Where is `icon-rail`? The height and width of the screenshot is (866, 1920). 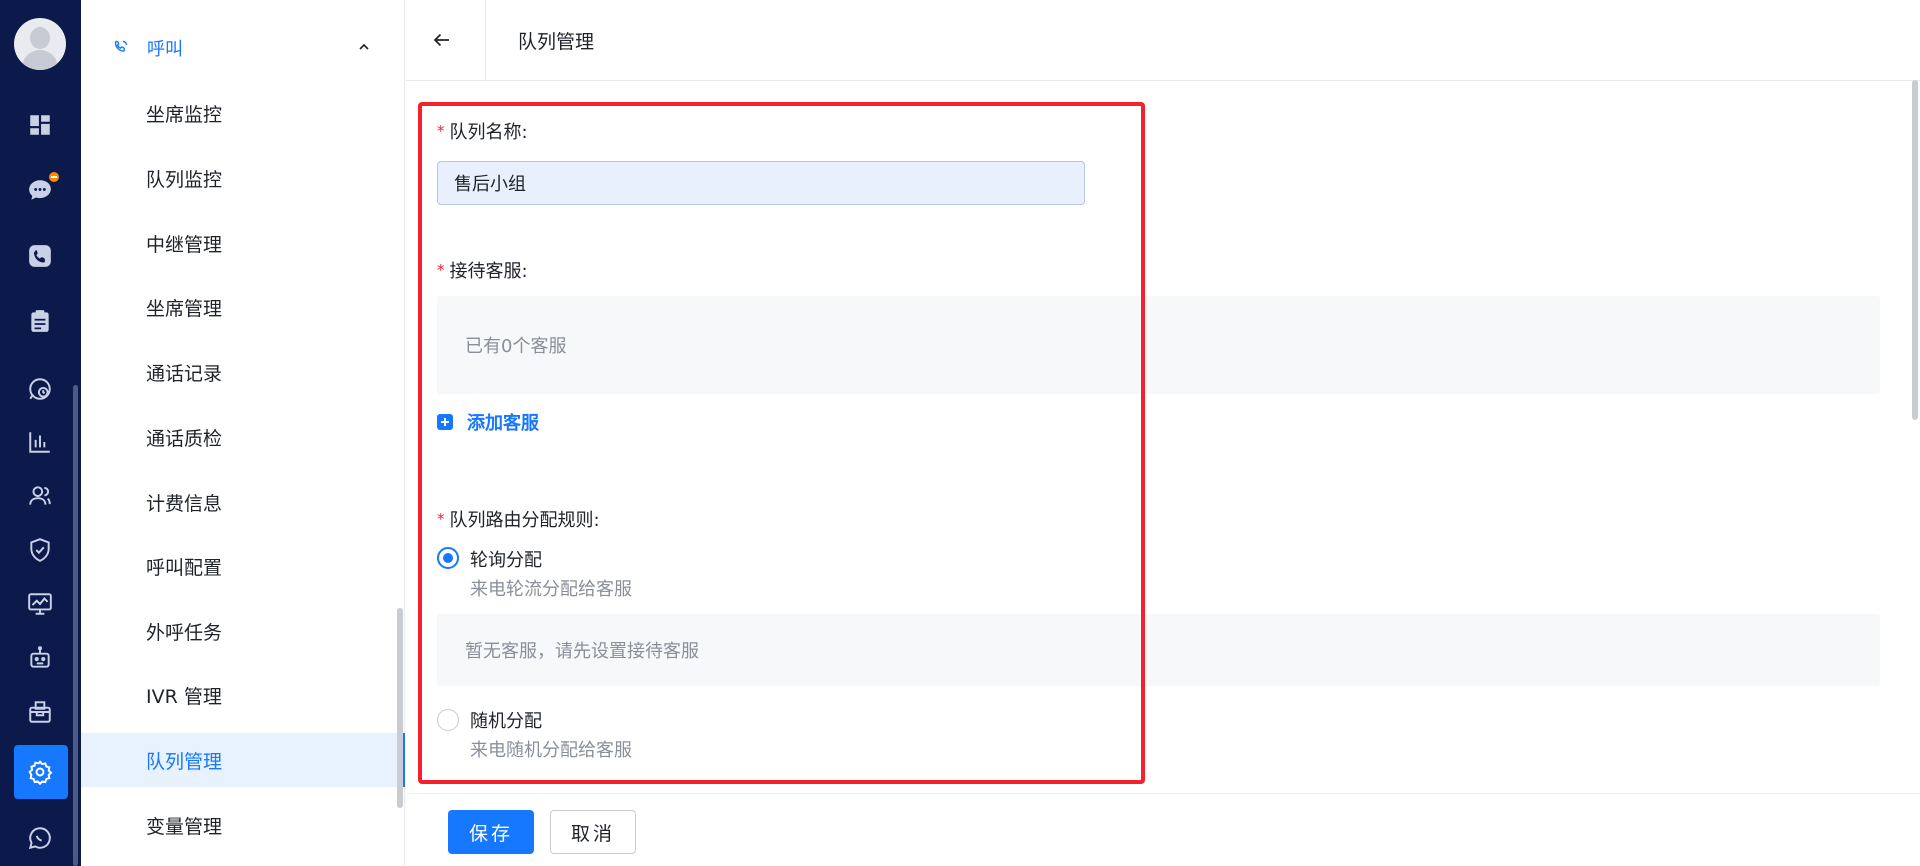 icon-rail is located at coordinates (40, 433).